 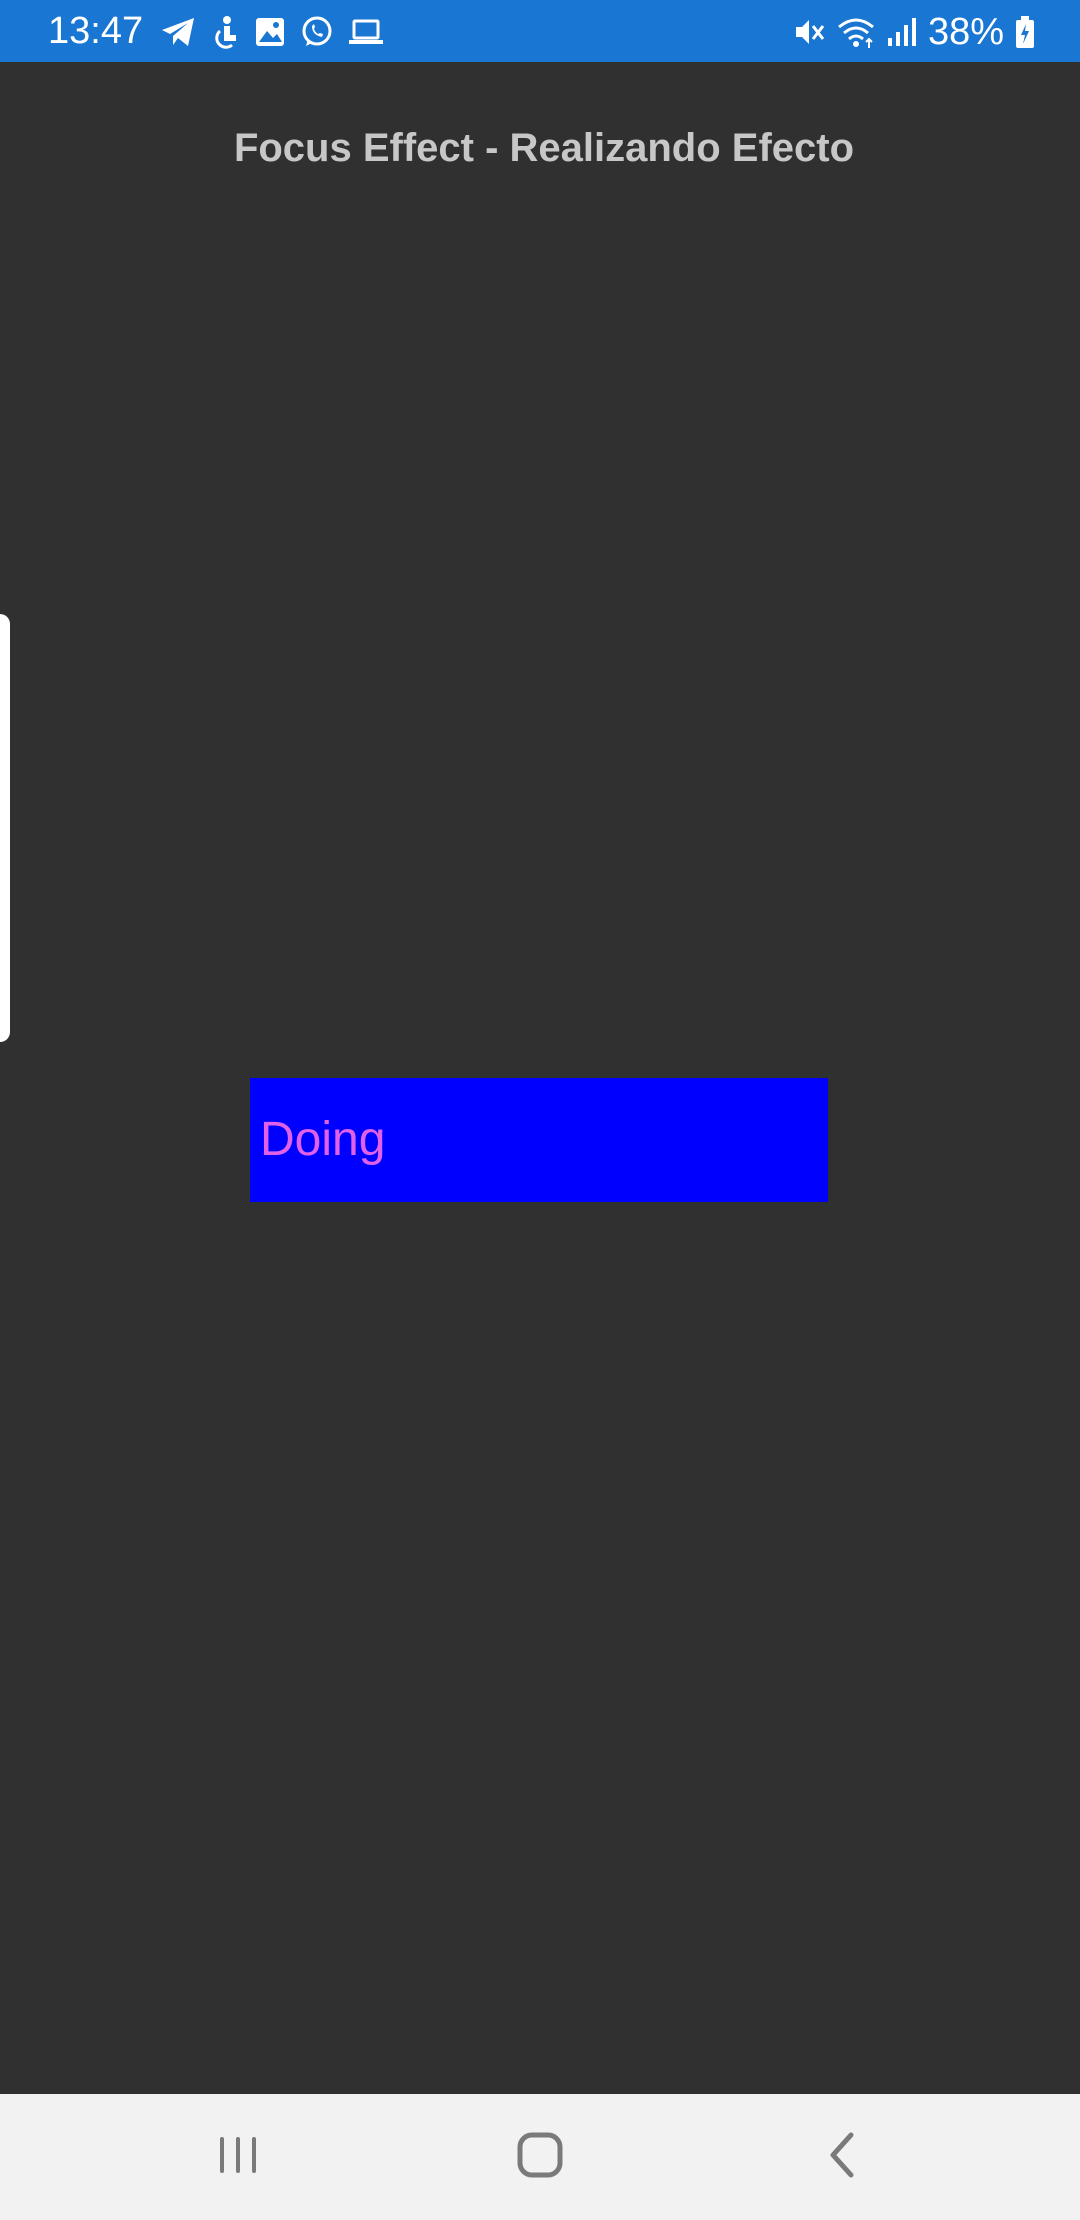 What do you see at coordinates (540, 31) in the screenshot?
I see `status-bar: 13:47 38%` at bounding box center [540, 31].